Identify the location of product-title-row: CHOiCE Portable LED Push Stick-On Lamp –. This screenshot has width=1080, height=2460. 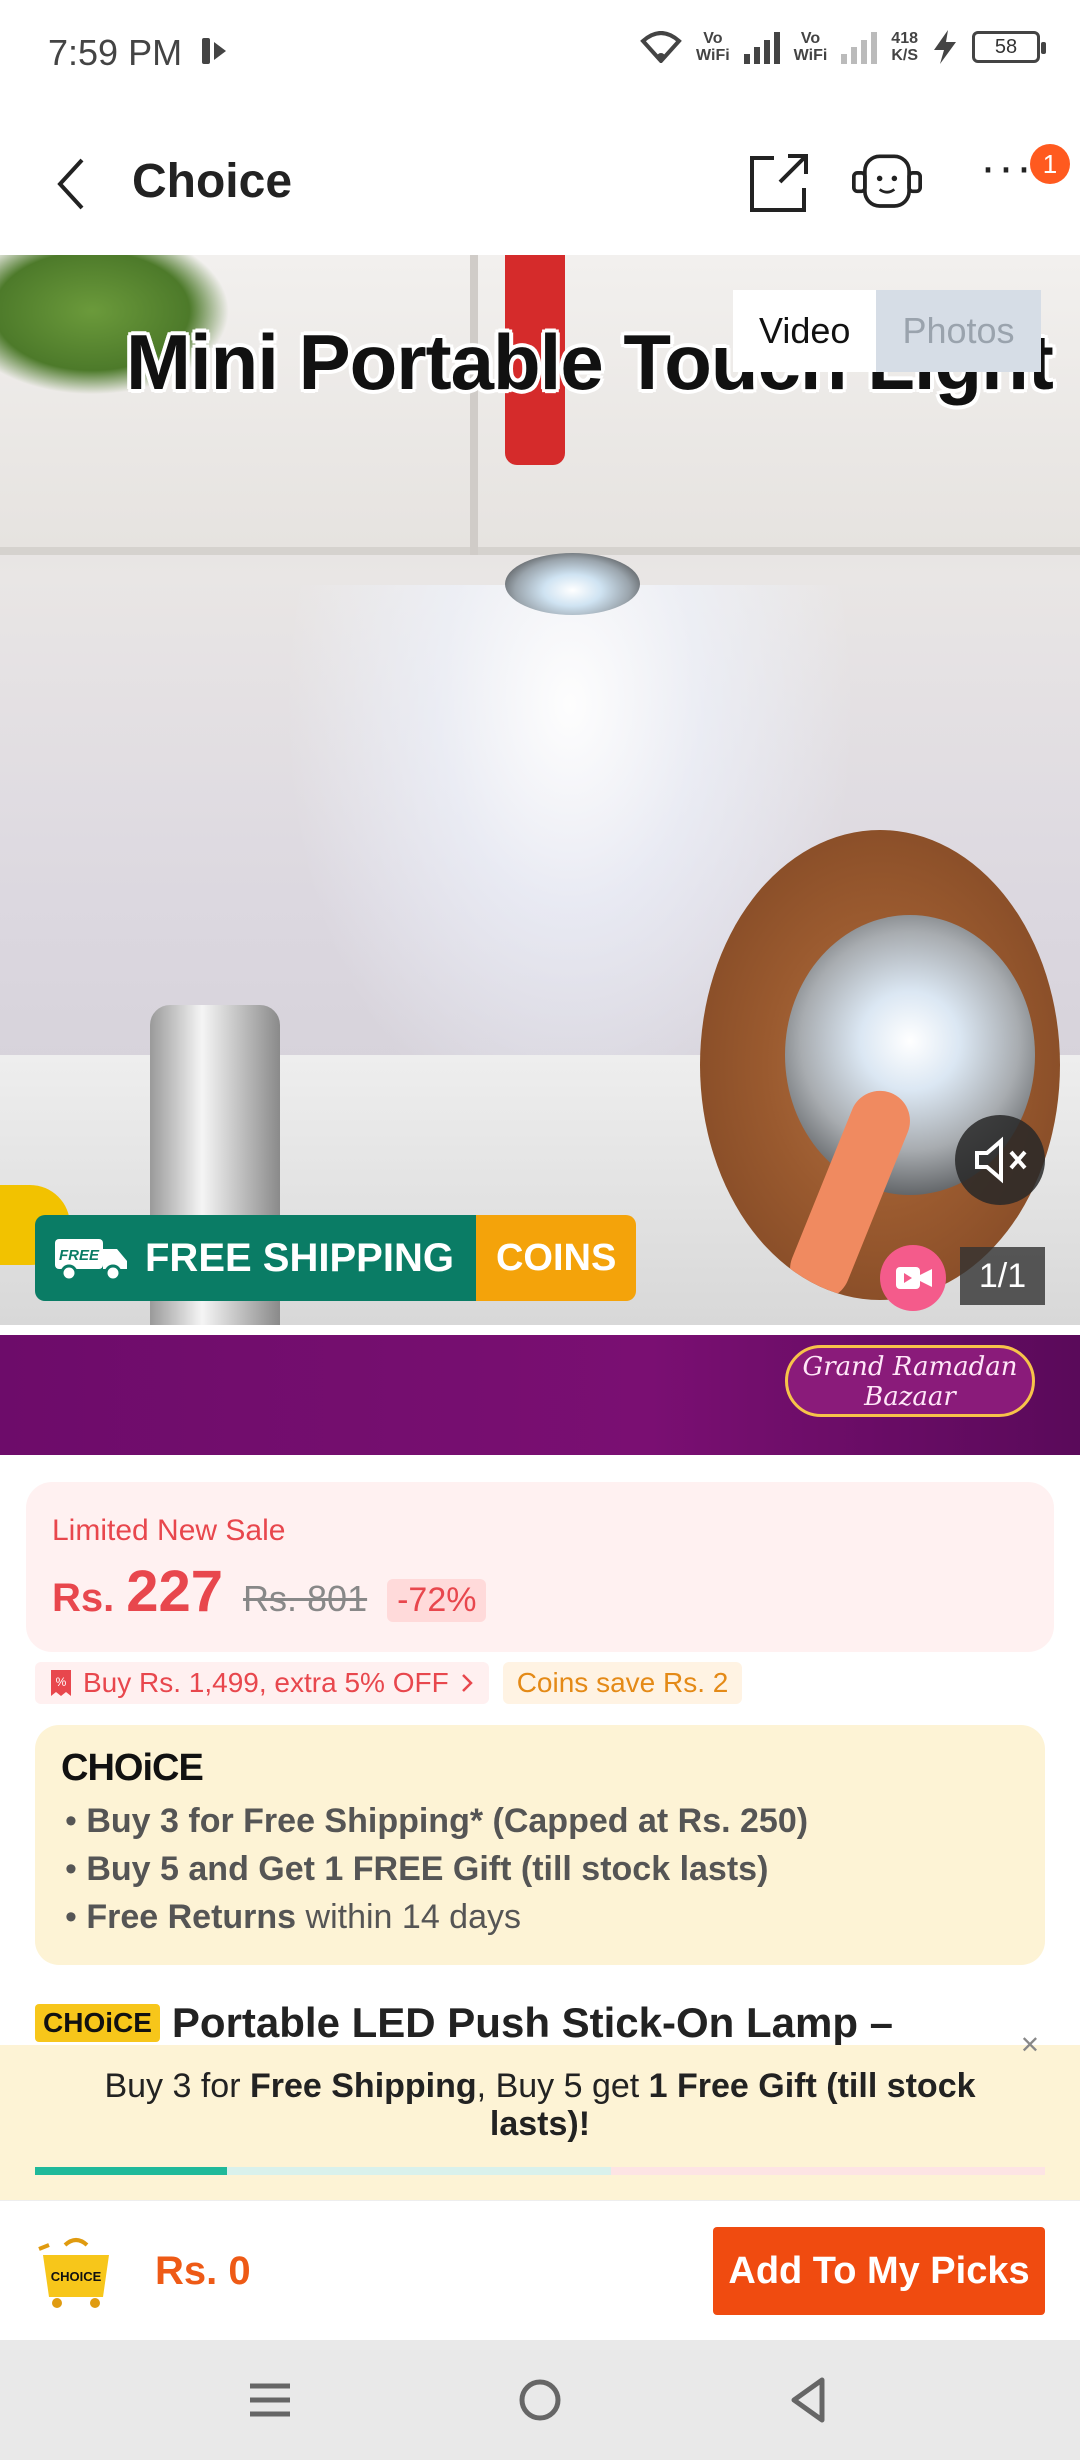
(464, 2023).